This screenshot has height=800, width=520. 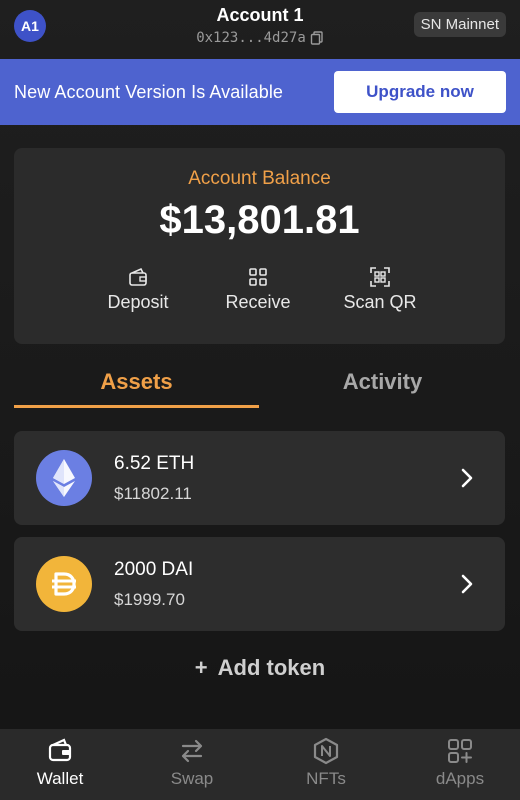 I want to click on add-token-button: + Add token, so click(x=260, y=668).